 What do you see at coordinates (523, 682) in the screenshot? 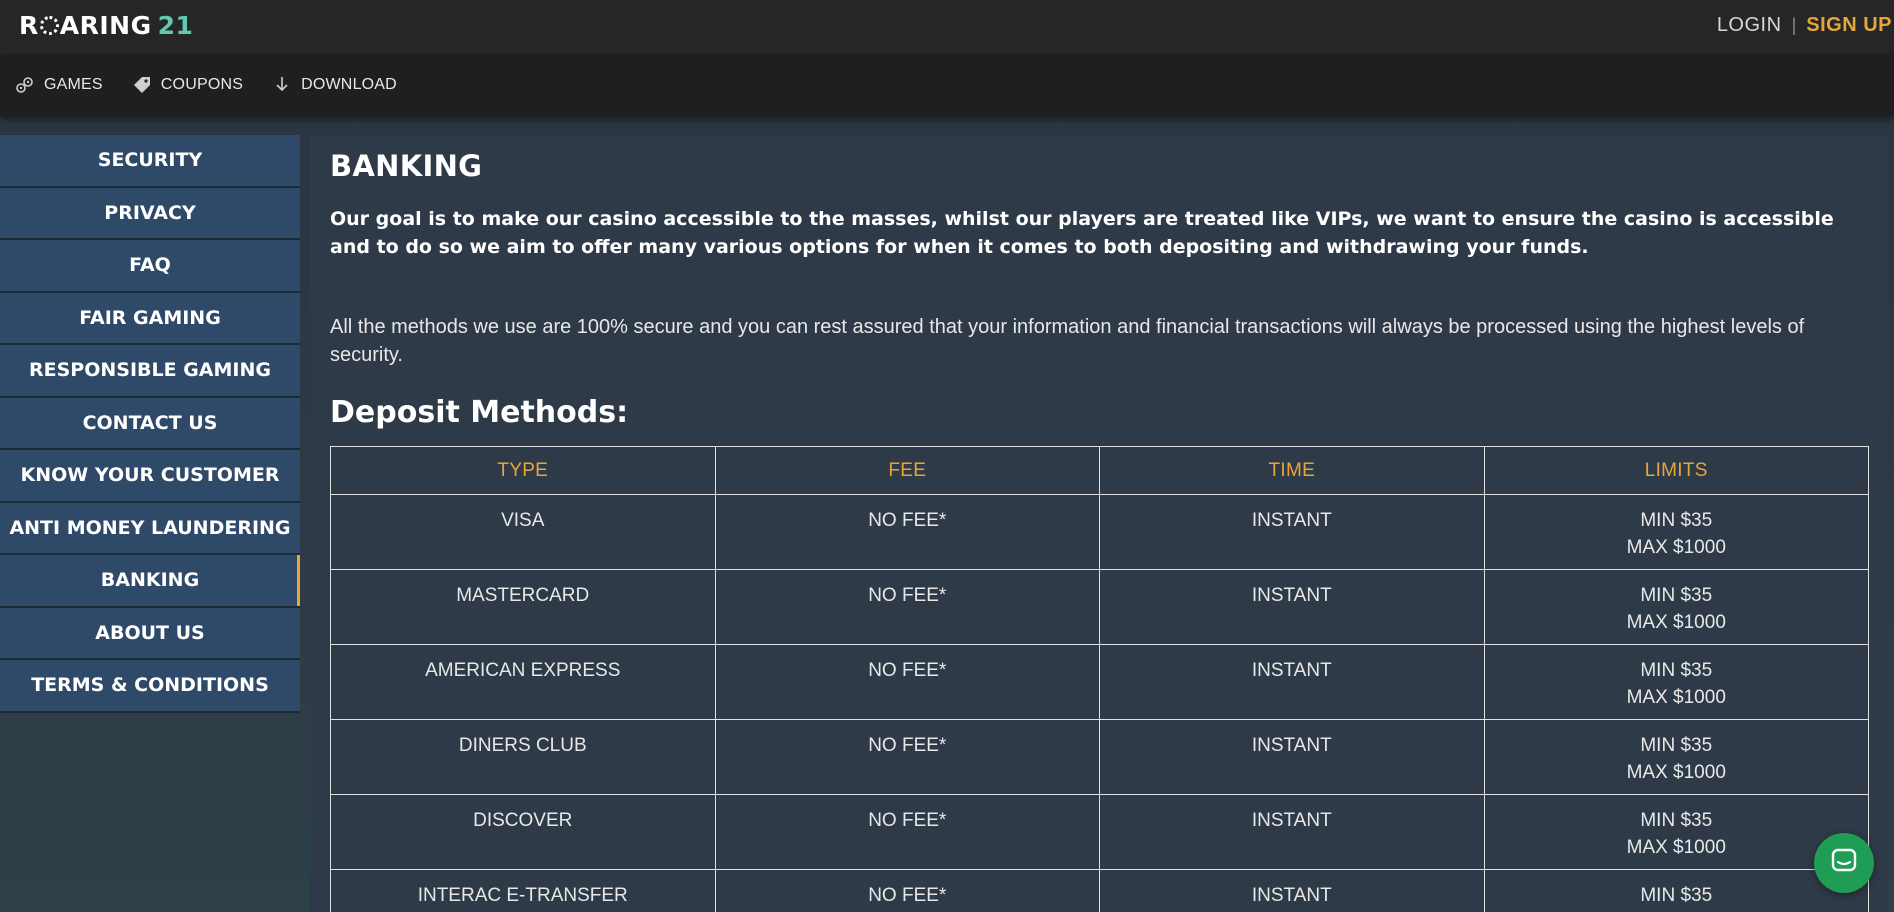
I see `cell-type: AMERICAN EXPRESS` at bounding box center [523, 682].